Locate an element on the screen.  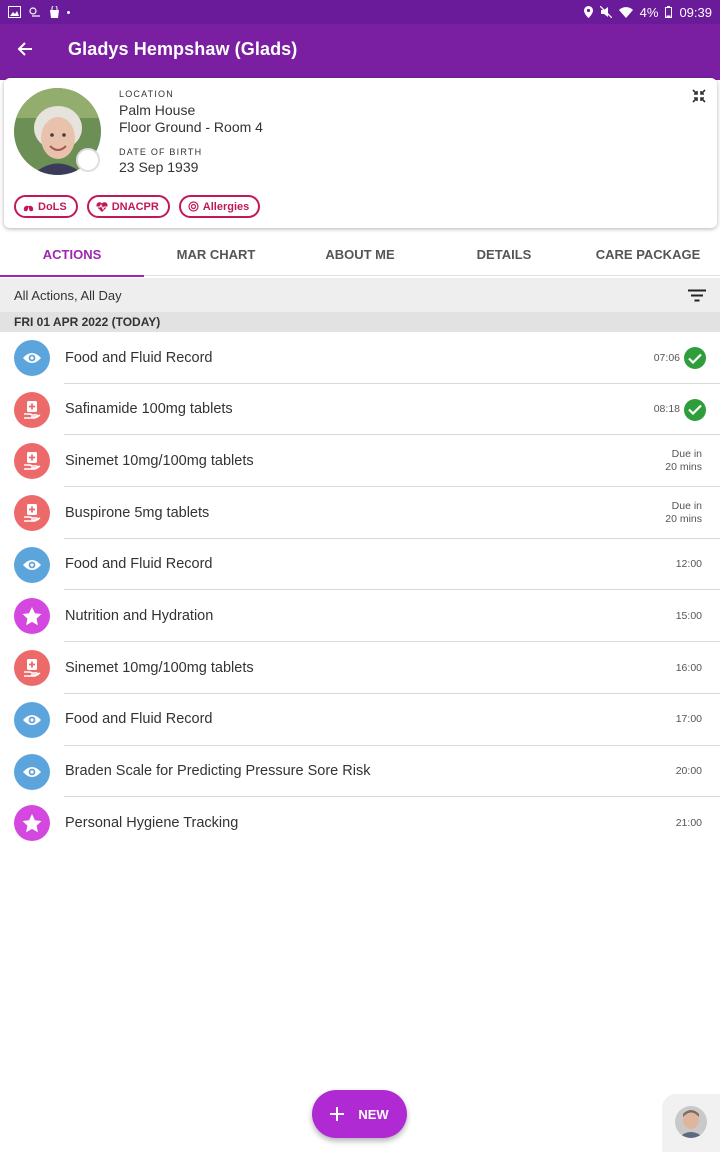
status-left-icons is located at coordinates (39, 12).